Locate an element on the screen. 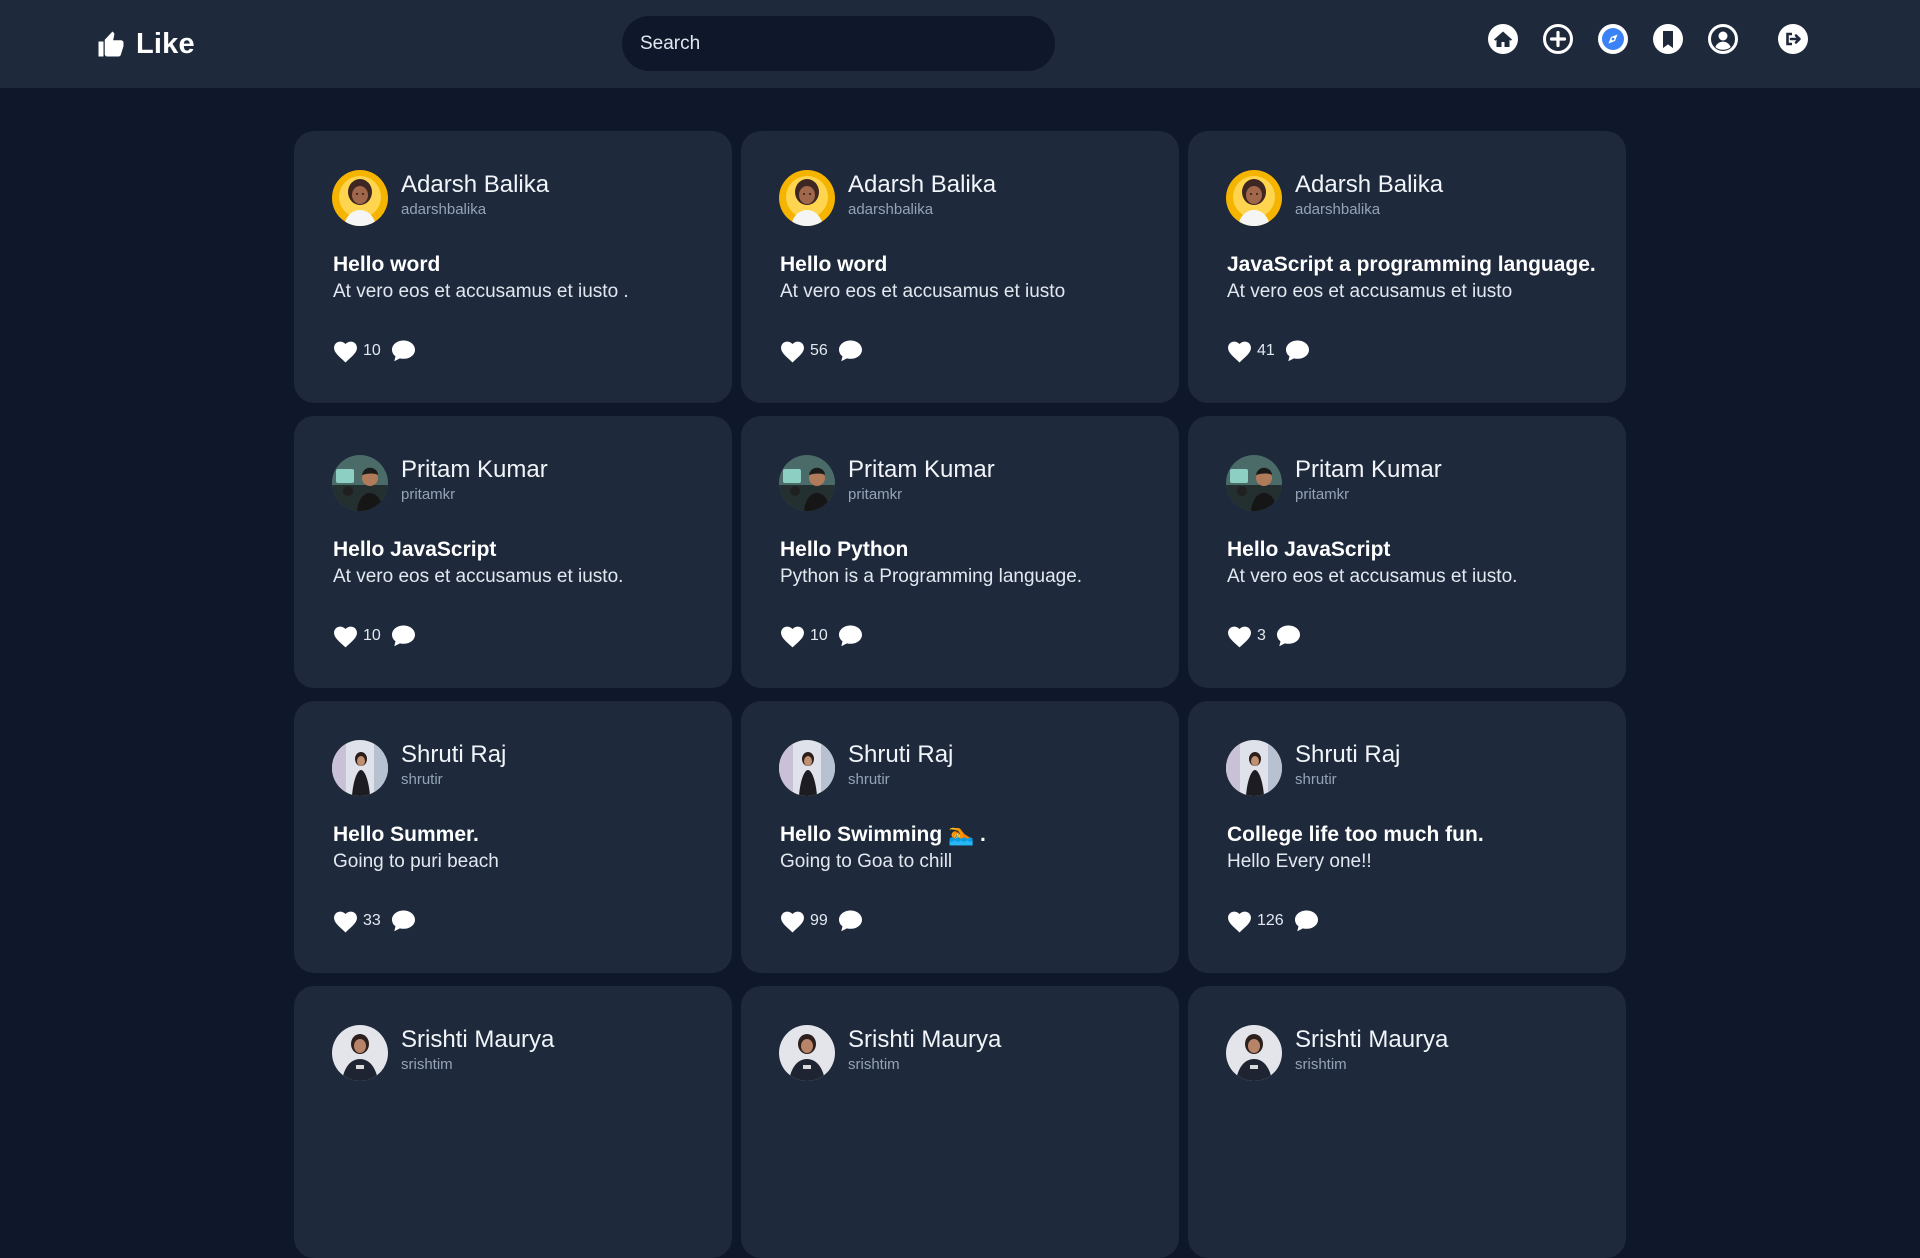 The image size is (1920, 1258). thumbs-up-icon is located at coordinates (111, 44).